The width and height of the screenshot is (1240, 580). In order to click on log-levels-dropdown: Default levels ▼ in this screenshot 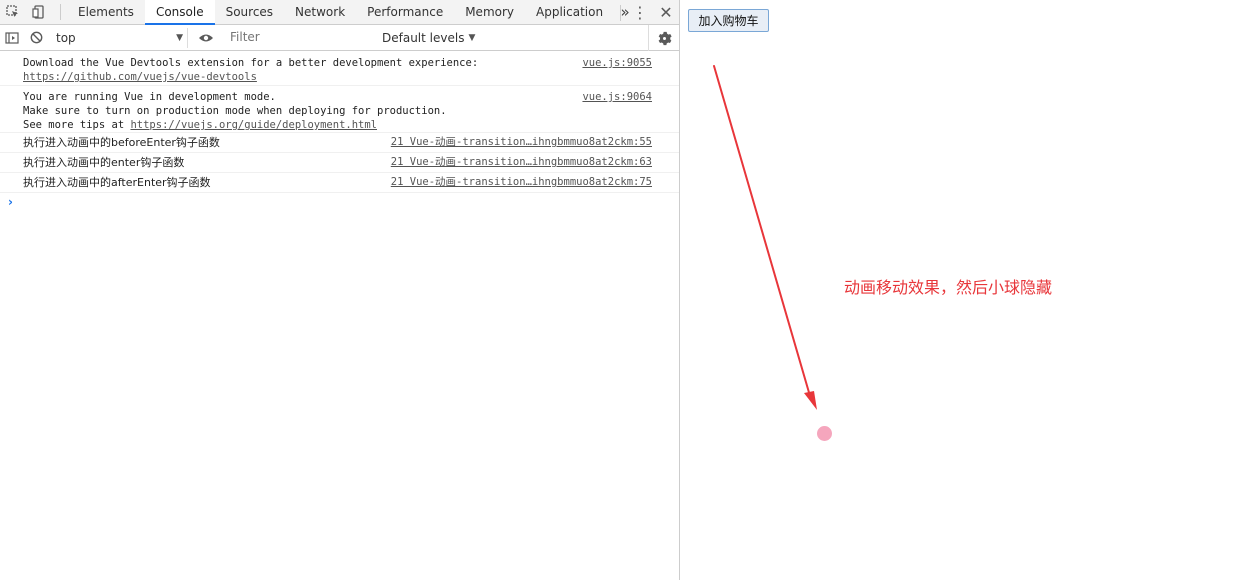, I will do `click(428, 38)`.